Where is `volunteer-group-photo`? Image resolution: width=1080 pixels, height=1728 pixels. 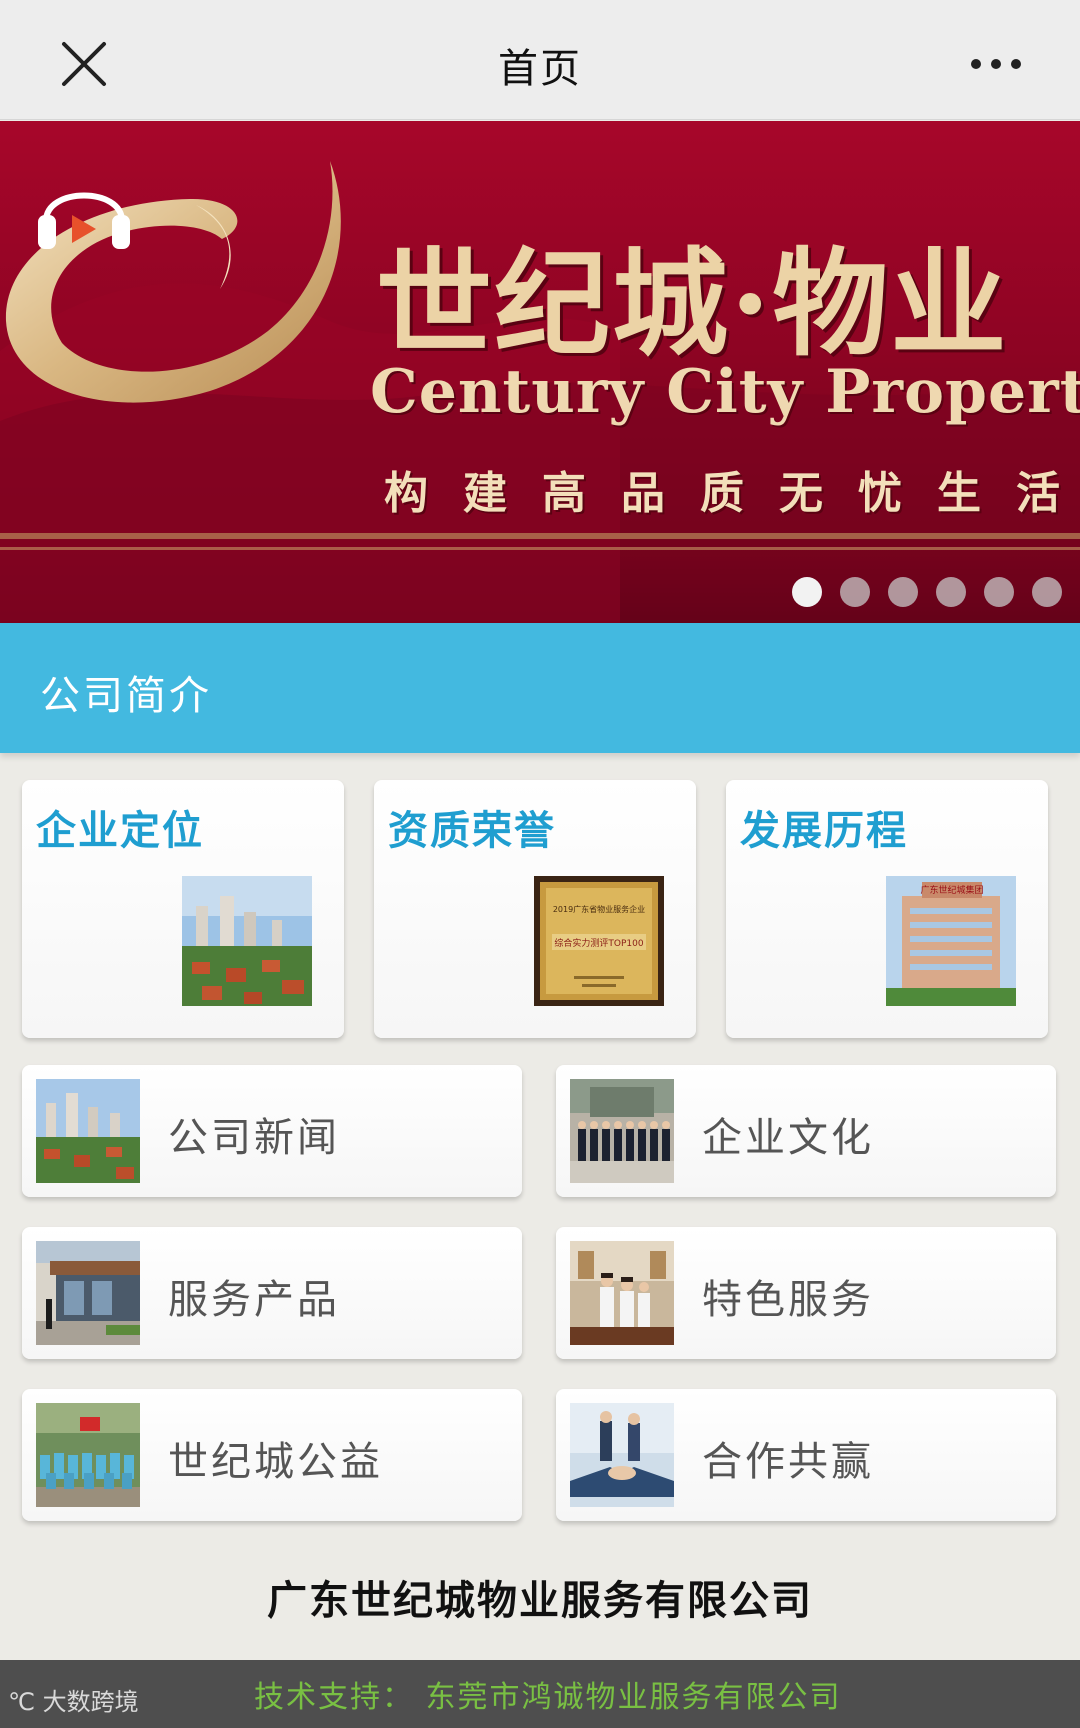 volunteer-group-photo is located at coordinates (88, 1455).